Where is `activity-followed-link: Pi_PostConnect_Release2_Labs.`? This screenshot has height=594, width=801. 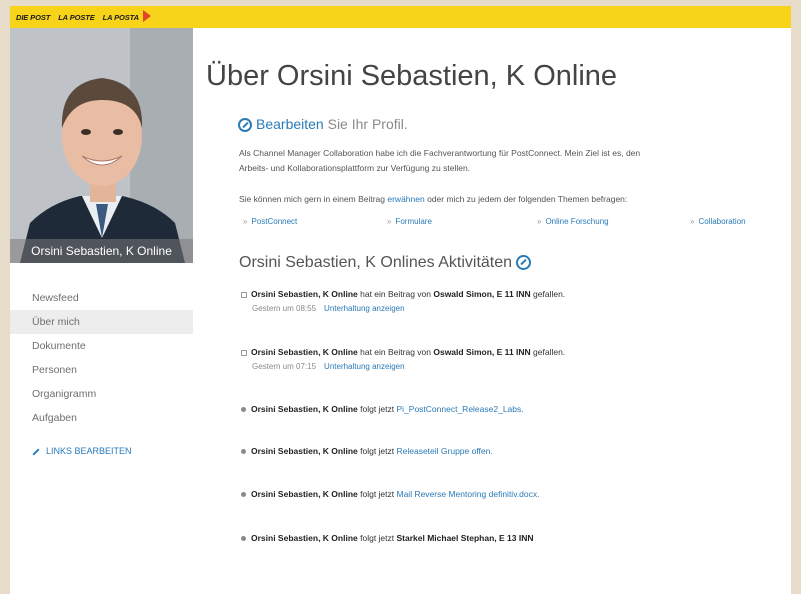 activity-followed-link: Pi_PostConnect_Release2_Labs. is located at coordinates (460, 409).